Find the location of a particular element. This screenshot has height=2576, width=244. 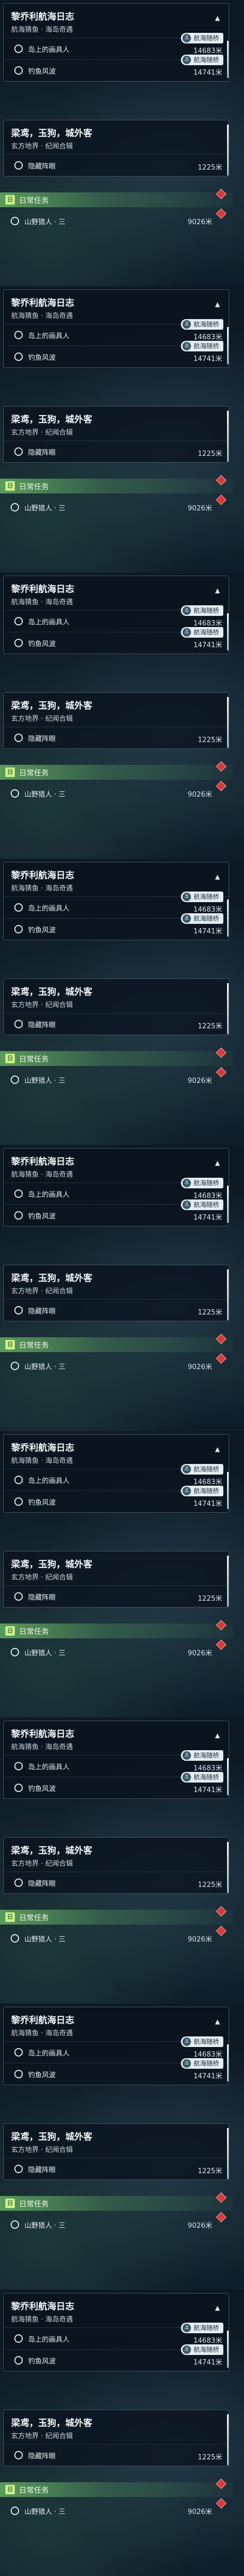

task-name: 钓鱼风波 is located at coordinates (42, 1789).